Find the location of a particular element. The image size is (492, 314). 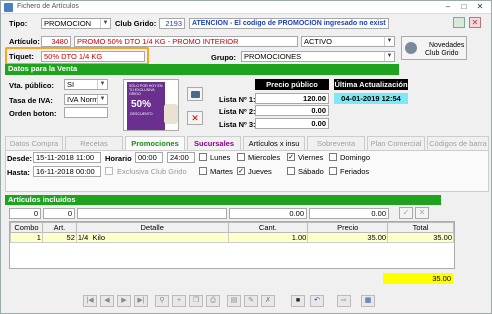

desde-field: 15-11-2018 11:00 is located at coordinates (67, 157).